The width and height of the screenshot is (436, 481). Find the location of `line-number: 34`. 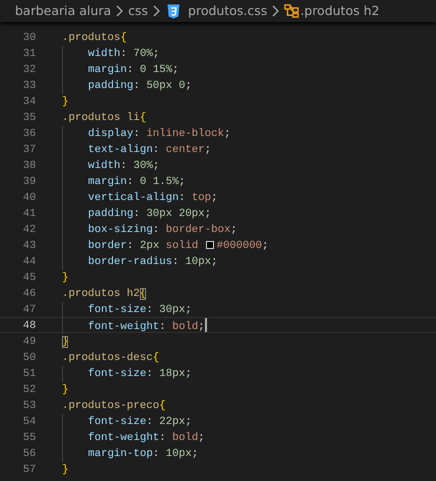

line-number: 34 is located at coordinates (29, 101).